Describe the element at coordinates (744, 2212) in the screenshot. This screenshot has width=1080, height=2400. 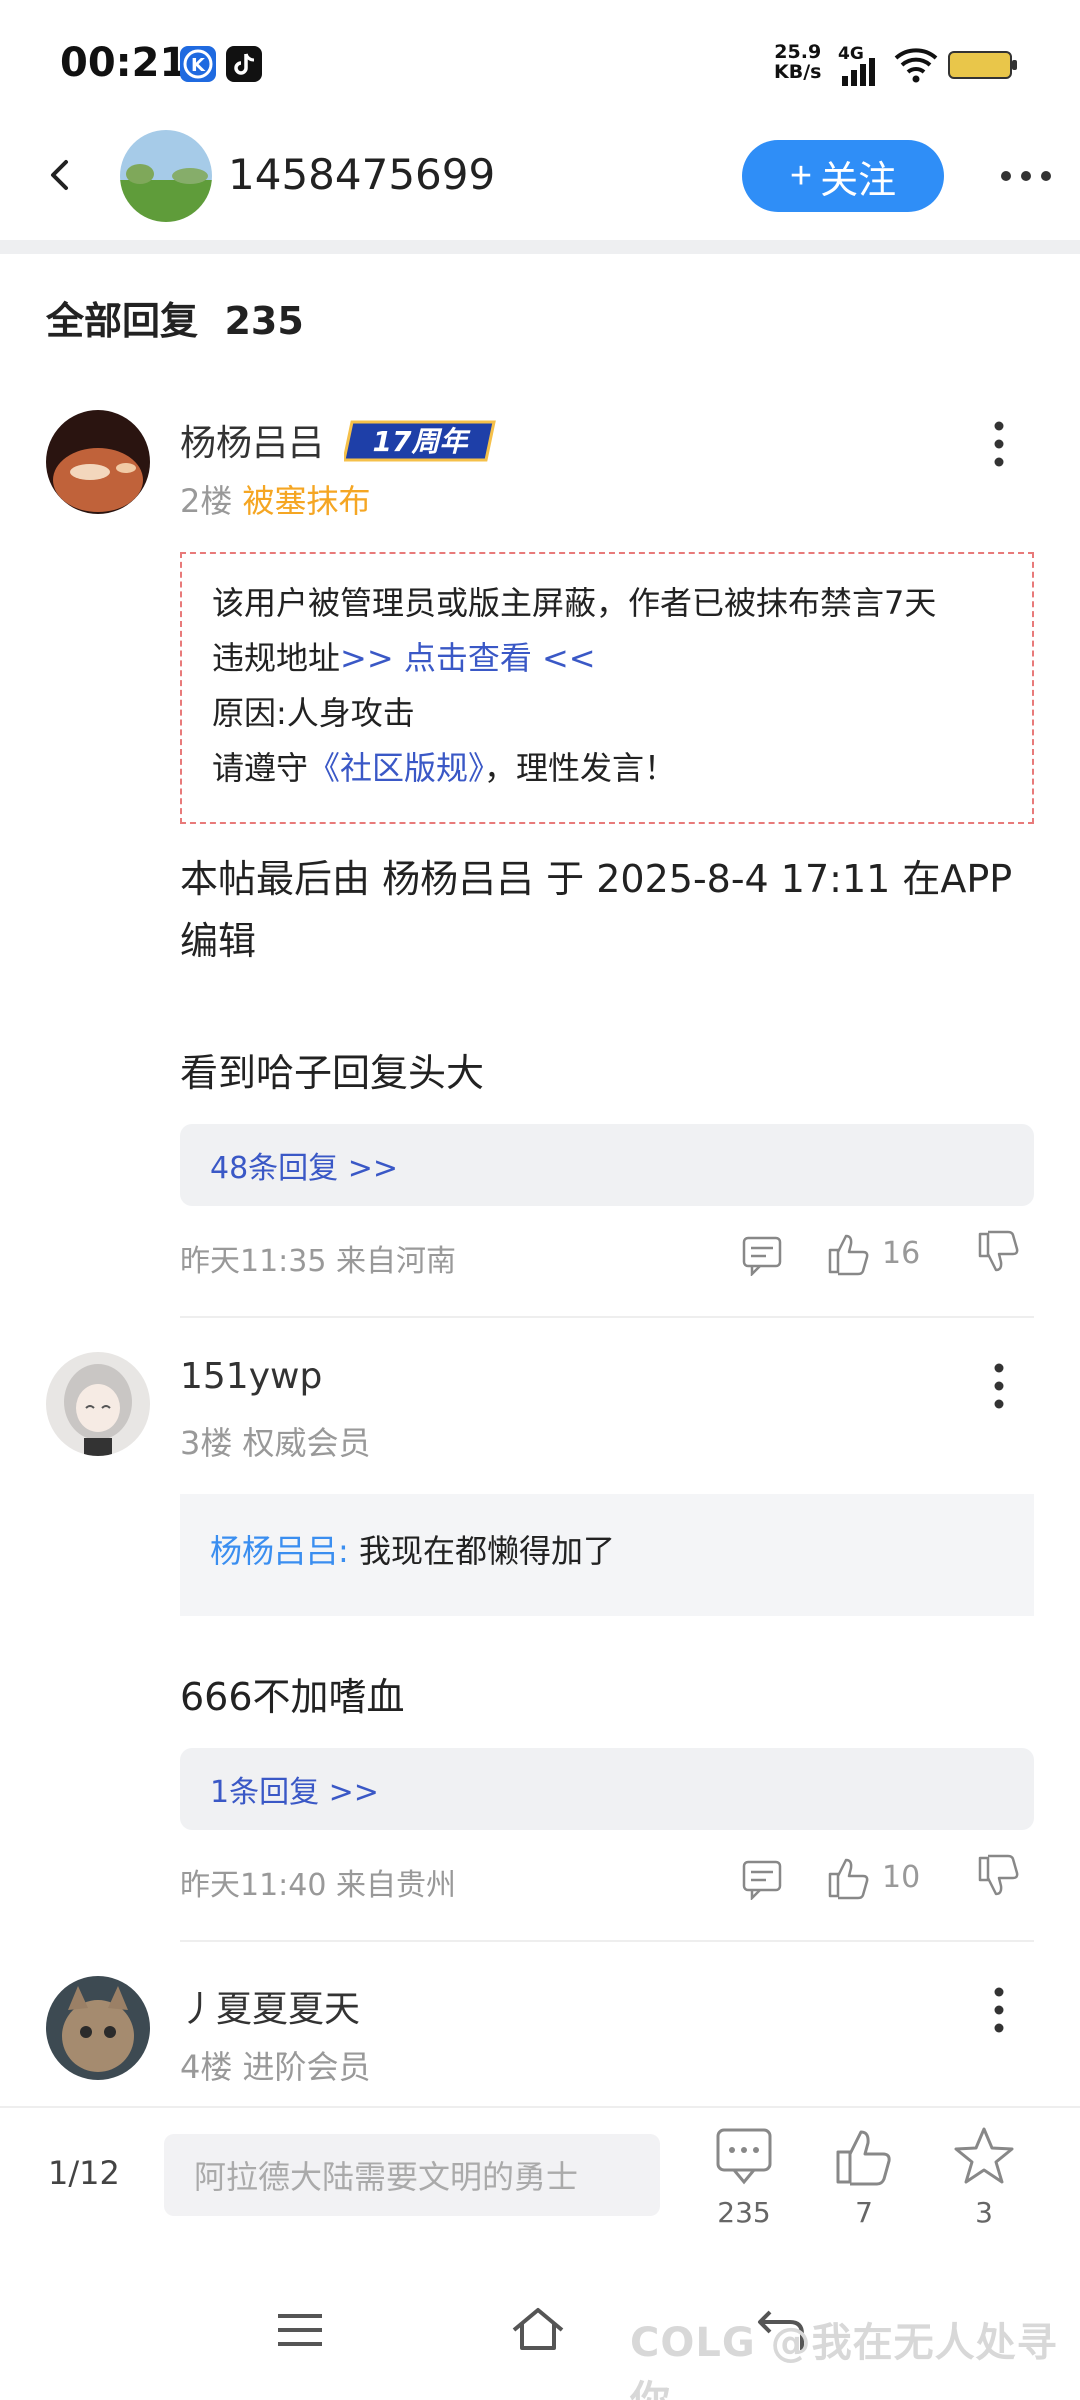
I see `comments-count: 235` at that location.